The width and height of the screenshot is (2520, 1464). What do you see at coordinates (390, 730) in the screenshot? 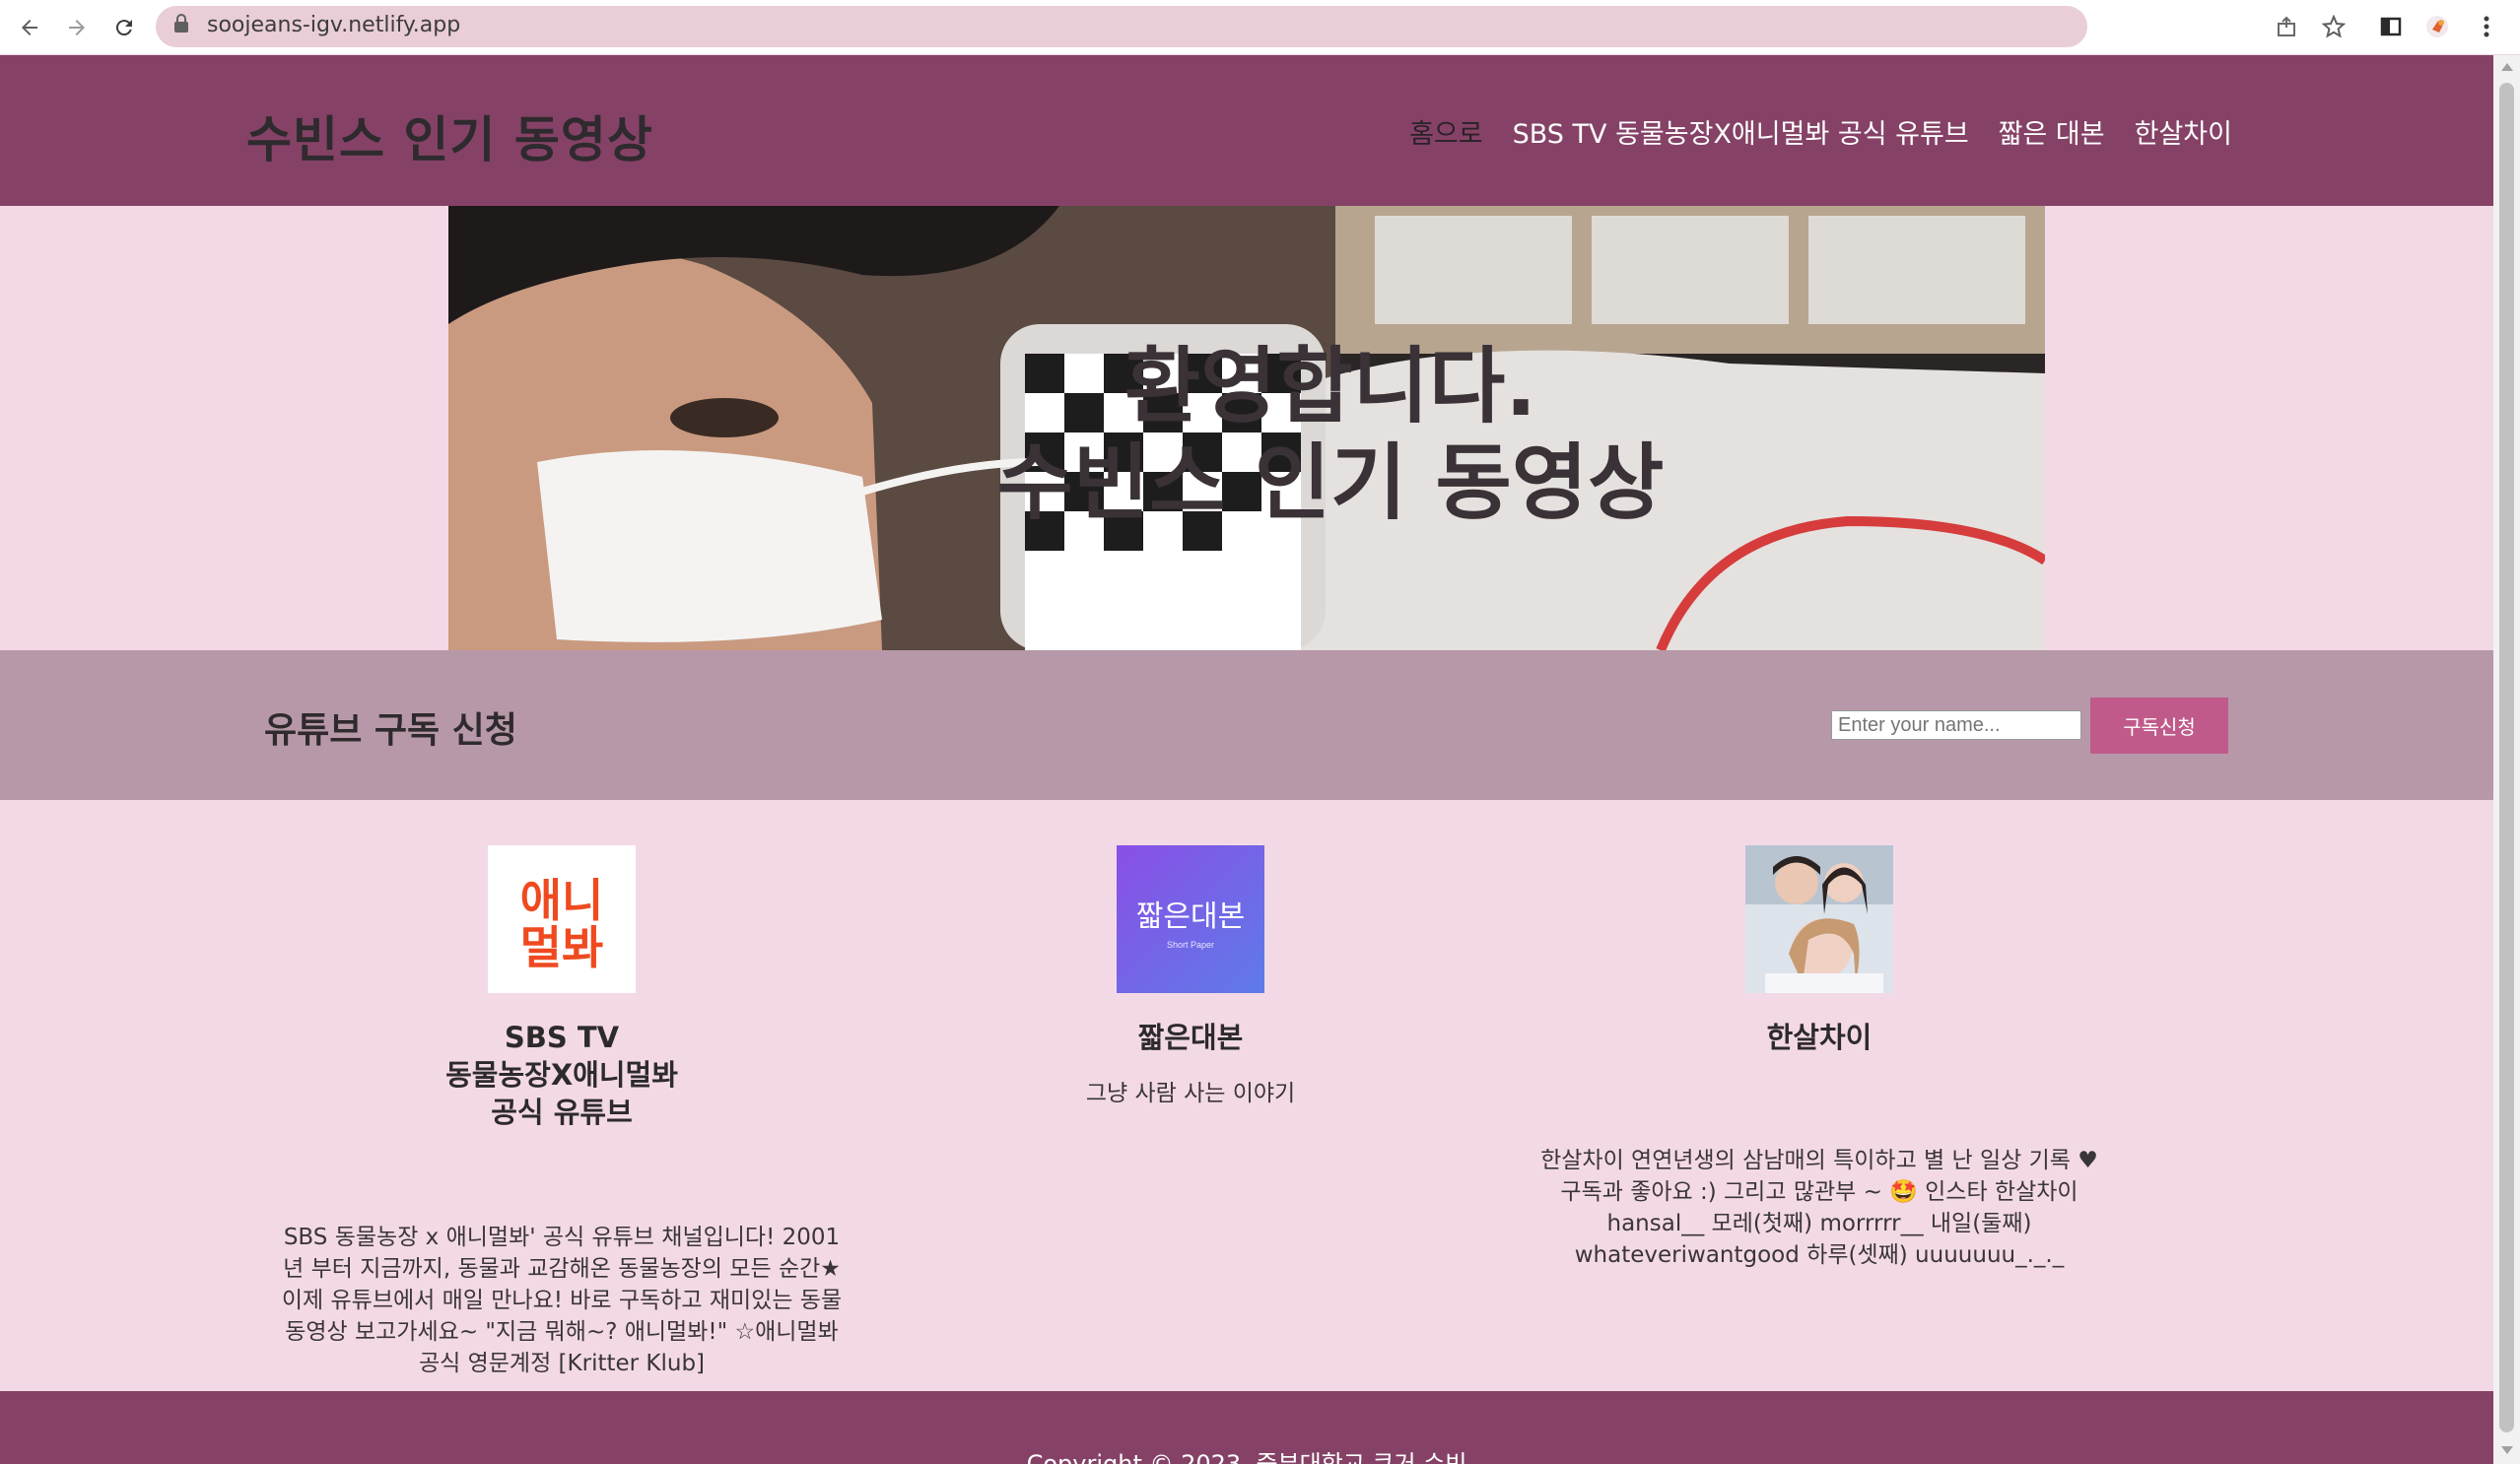
I see `subscribe-title: 유튜브 구독 신청` at bounding box center [390, 730].